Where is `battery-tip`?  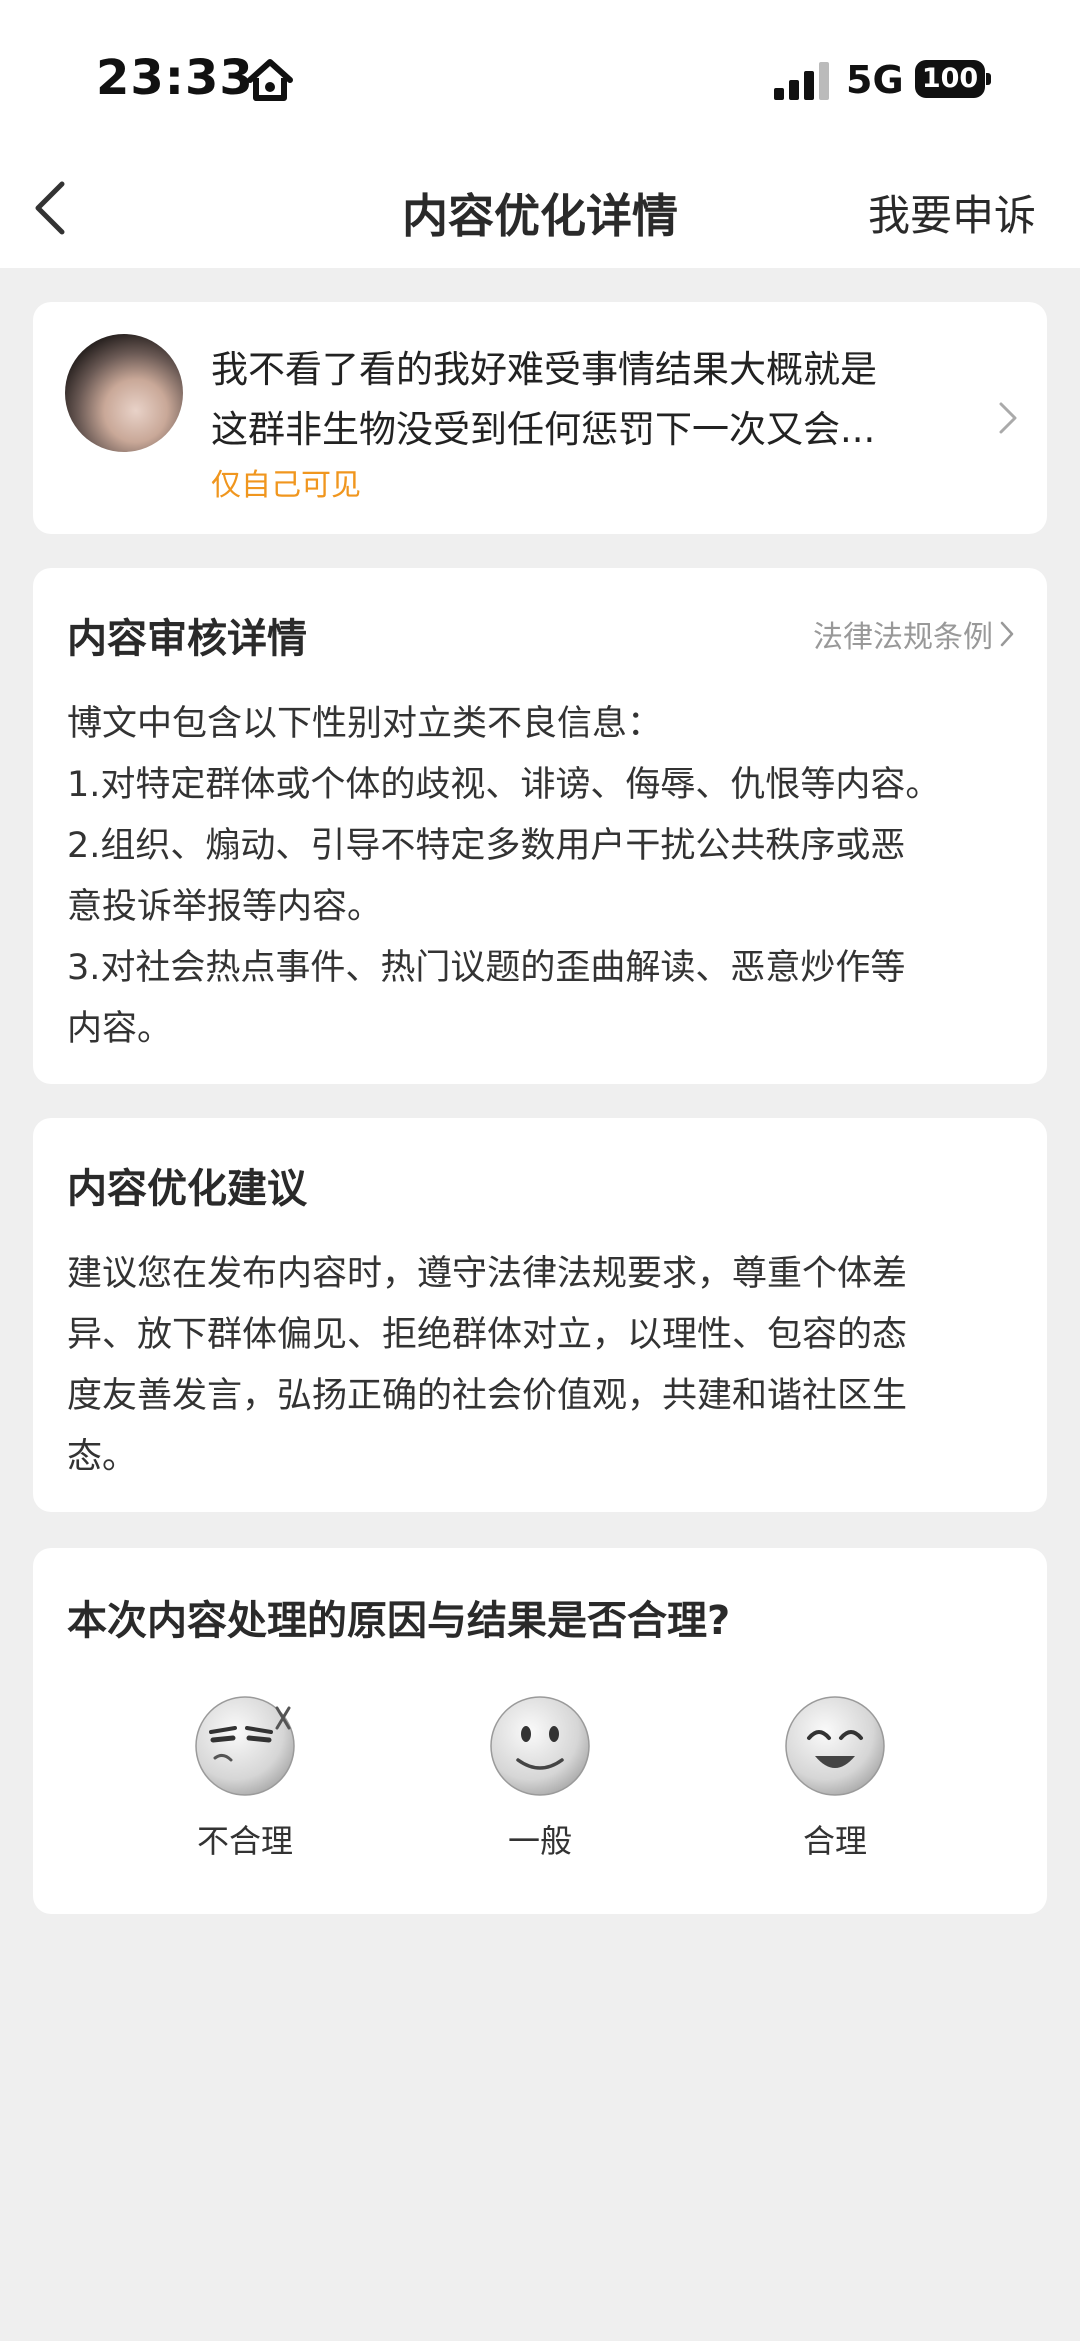 battery-tip is located at coordinates (988, 79).